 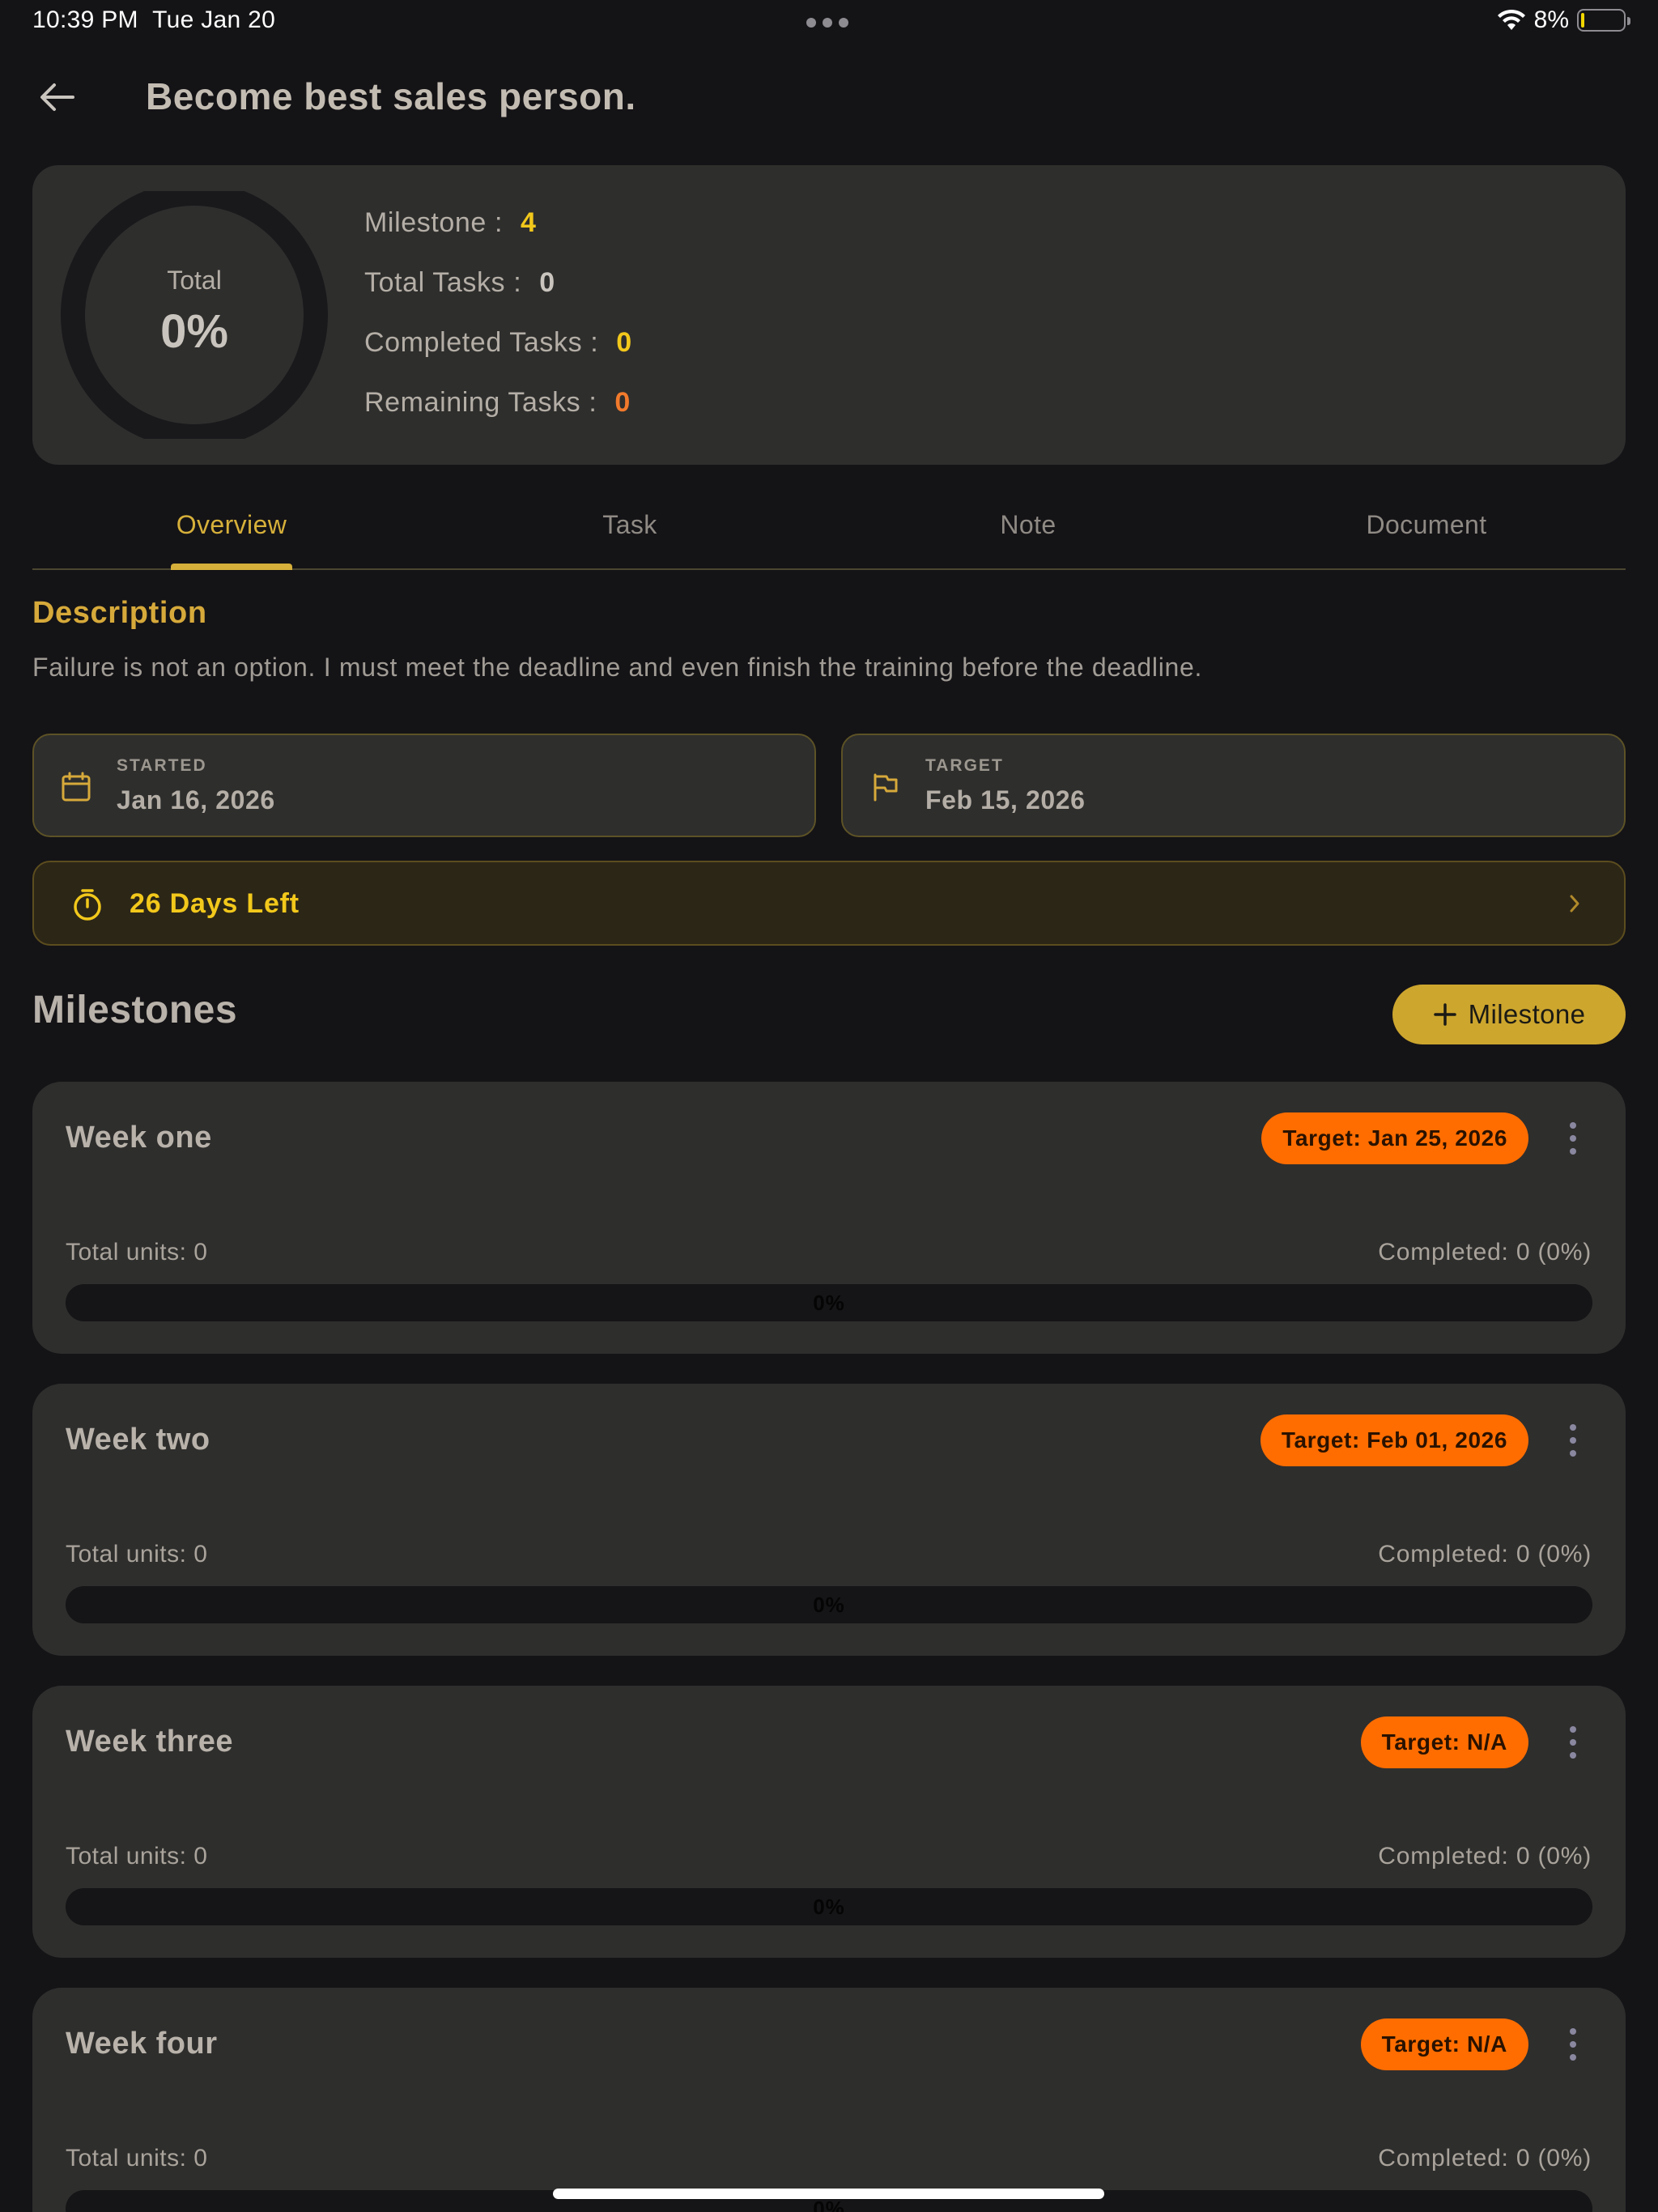 I want to click on stat-remaining-tasks: Remaining Tasks : 0, so click(x=498, y=417).